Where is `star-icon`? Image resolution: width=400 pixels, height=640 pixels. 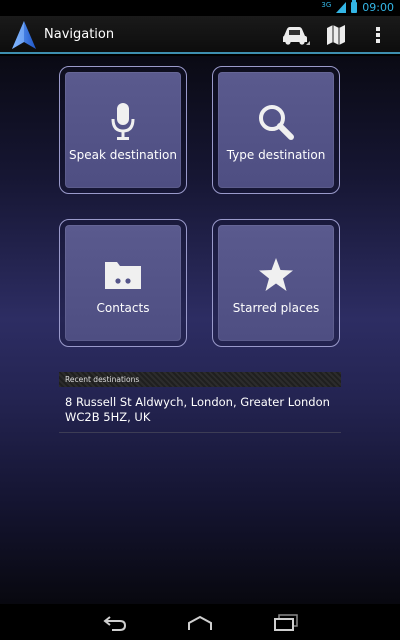 star-icon is located at coordinates (276, 275).